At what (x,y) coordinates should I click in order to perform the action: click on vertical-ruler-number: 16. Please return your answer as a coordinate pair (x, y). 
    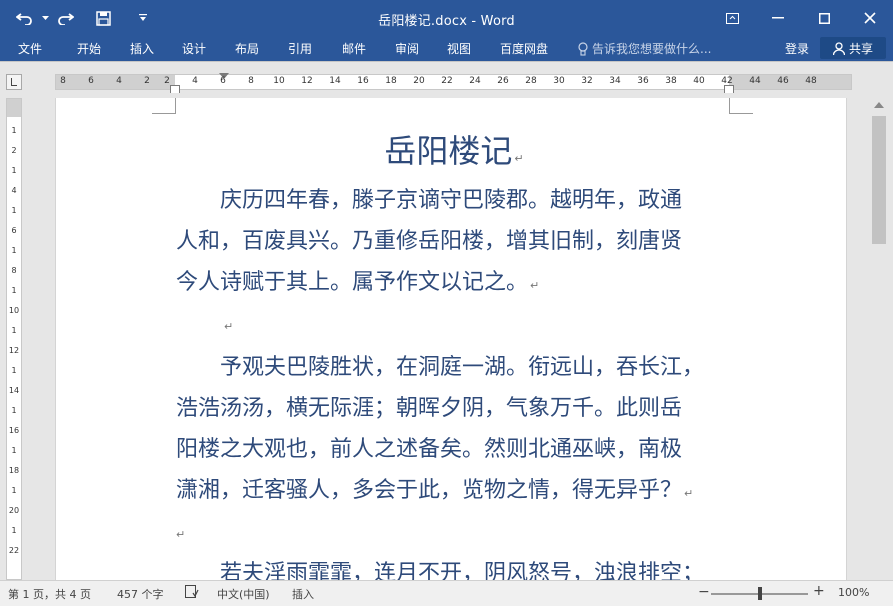
    Looking at the image, I should click on (14, 430).